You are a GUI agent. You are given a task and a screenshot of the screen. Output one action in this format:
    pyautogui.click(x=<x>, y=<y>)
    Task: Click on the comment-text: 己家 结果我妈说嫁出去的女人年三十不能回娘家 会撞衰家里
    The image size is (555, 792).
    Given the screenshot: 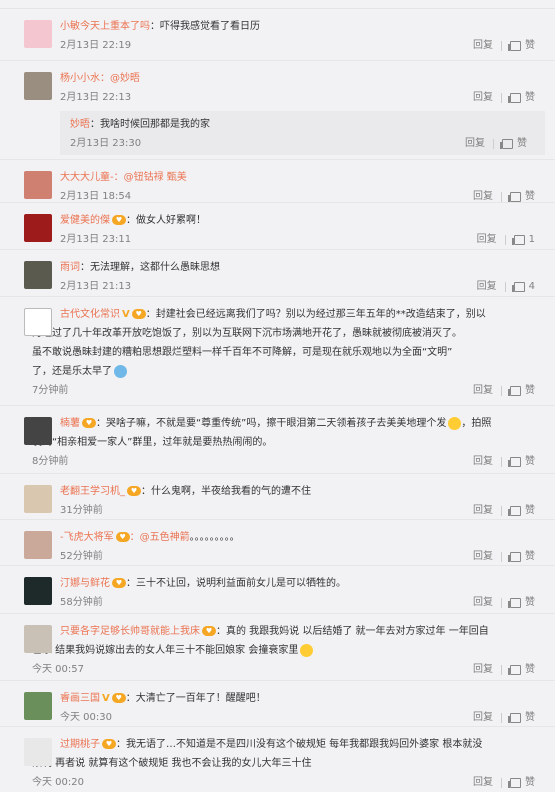 What is the action you would take?
    pyautogui.click(x=165, y=650)
    